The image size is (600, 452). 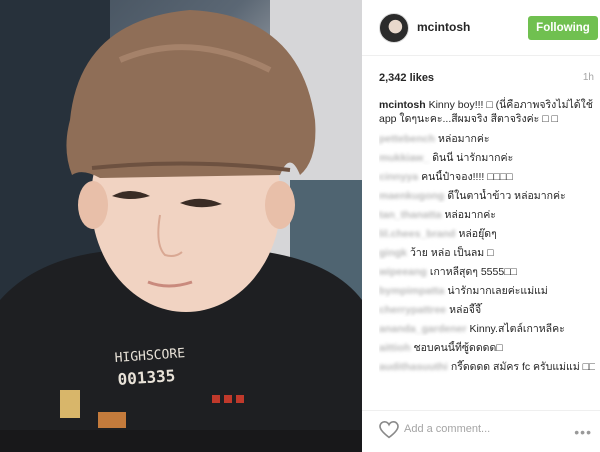 I want to click on more-options-icon: •••, so click(x=583, y=432).